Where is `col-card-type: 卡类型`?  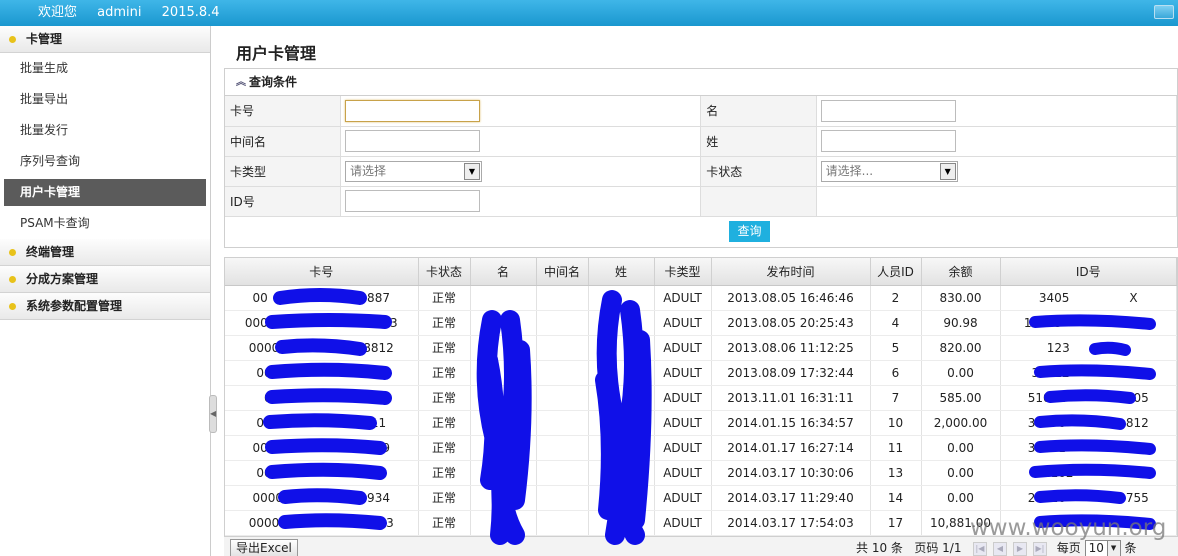 col-card-type: 卡类型 is located at coordinates (683, 272).